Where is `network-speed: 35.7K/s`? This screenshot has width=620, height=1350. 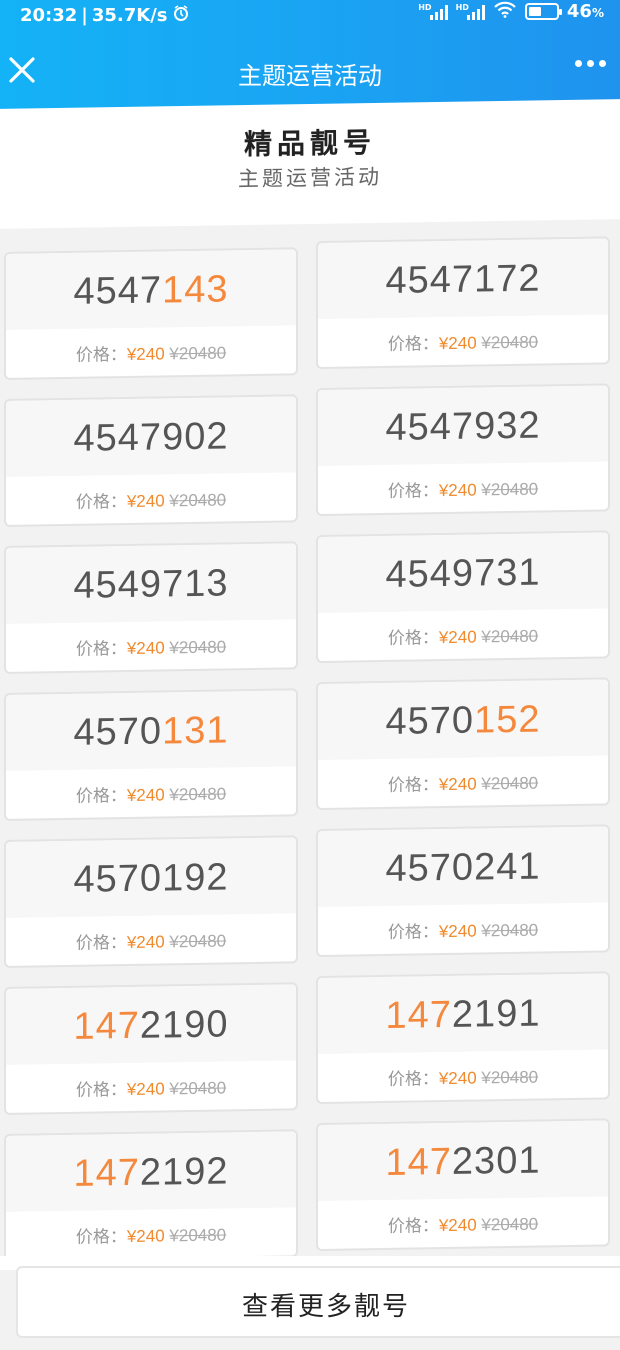
network-speed: 35.7K/s is located at coordinates (129, 15).